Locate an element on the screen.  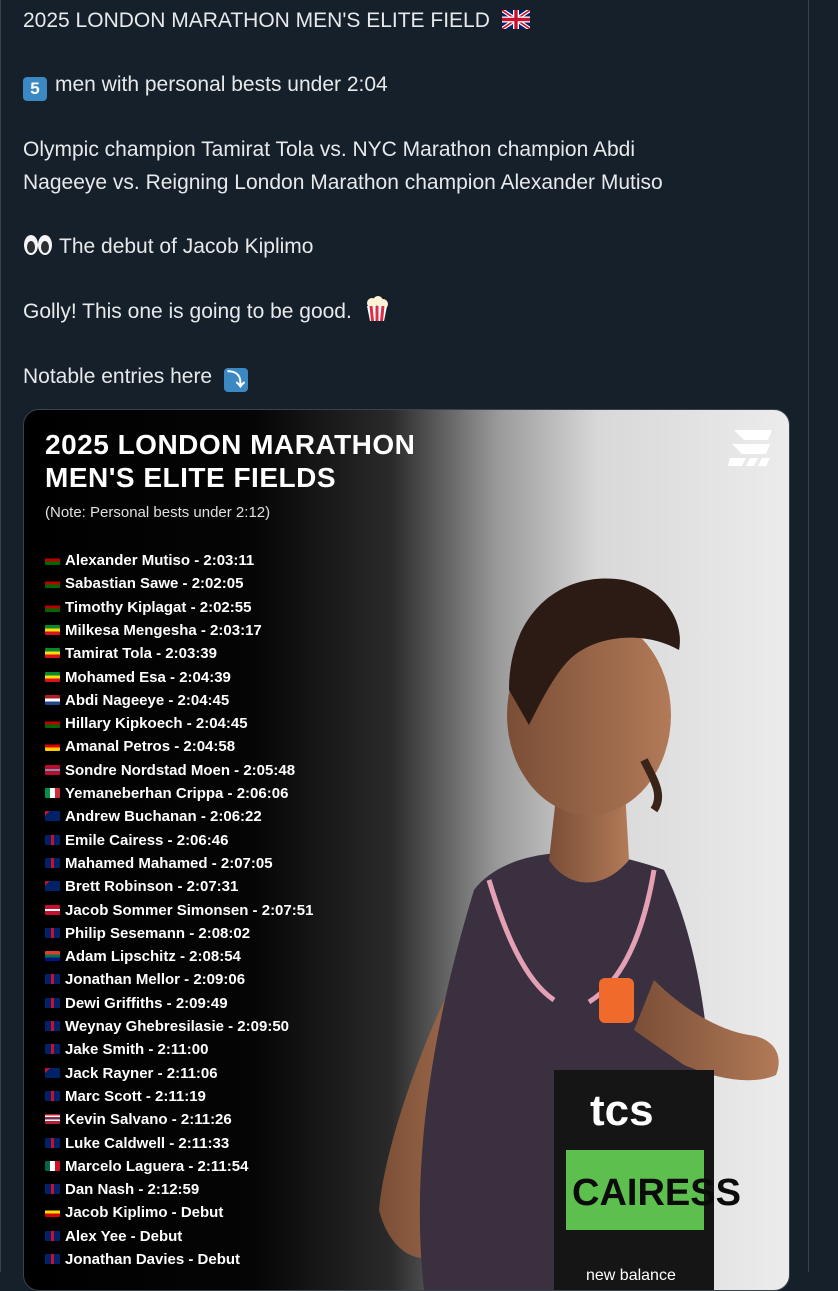
uk-flag-icon is located at coordinates (515, 19).